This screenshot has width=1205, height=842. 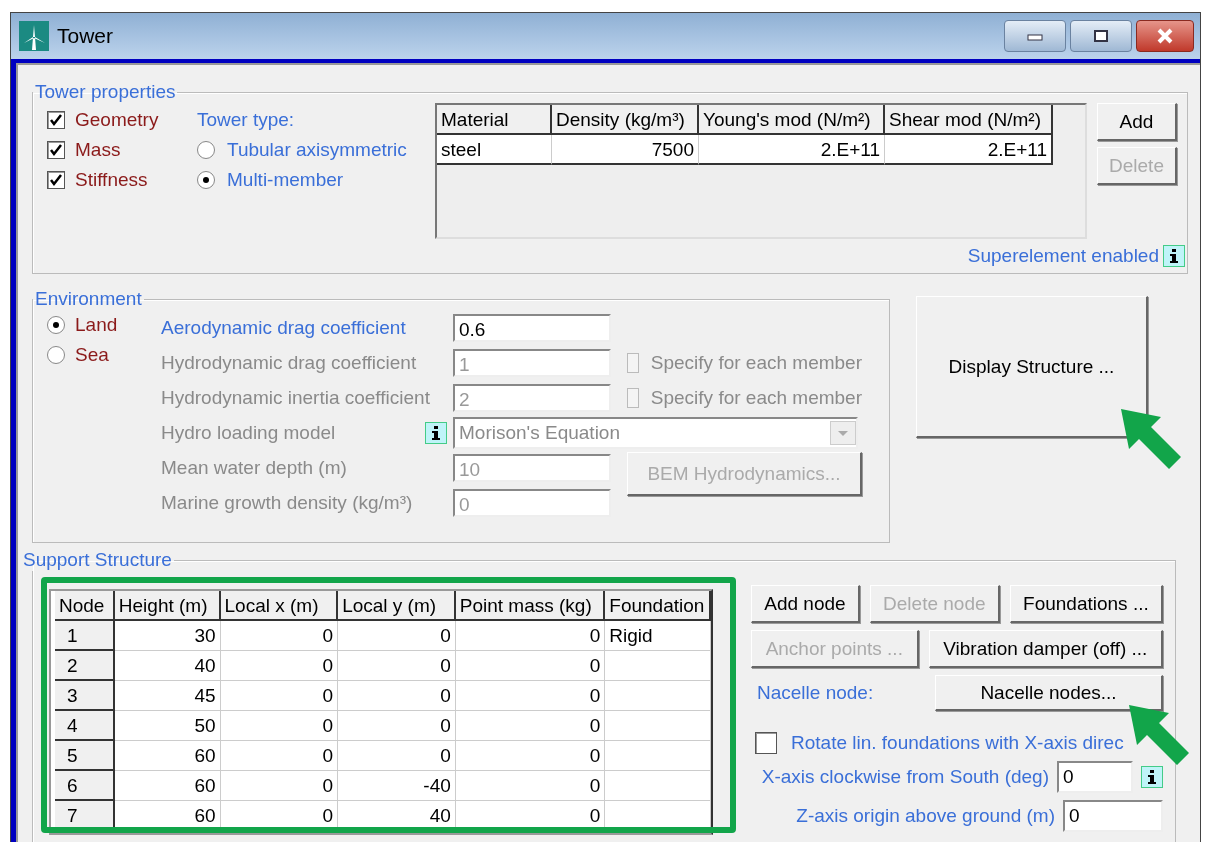 I want to click on maximize-icon, so click(x=1101, y=36).